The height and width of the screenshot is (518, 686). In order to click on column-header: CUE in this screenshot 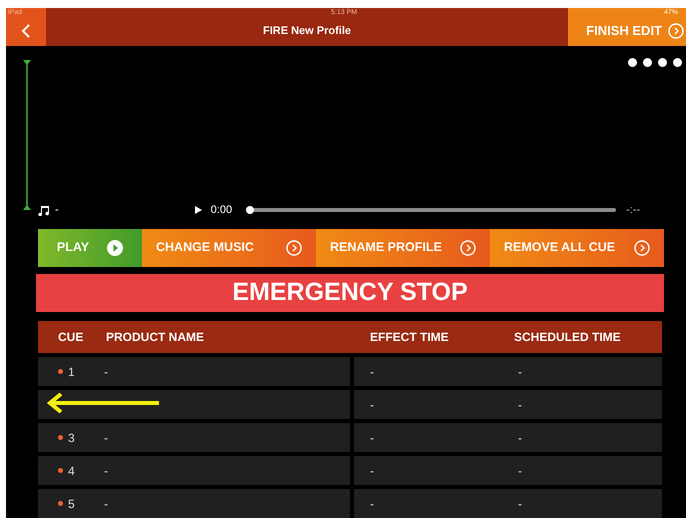, I will do `click(70, 337)`.